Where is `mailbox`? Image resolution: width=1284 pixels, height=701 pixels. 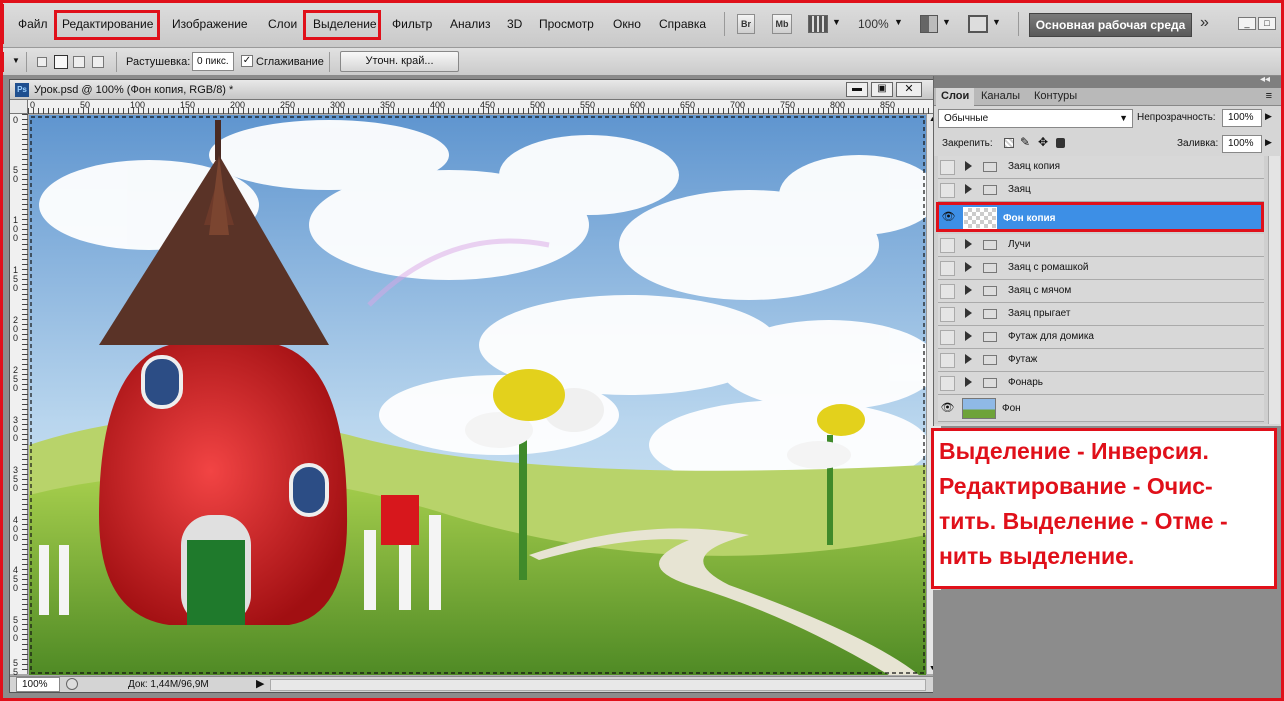 mailbox is located at coordinates (400, 520).